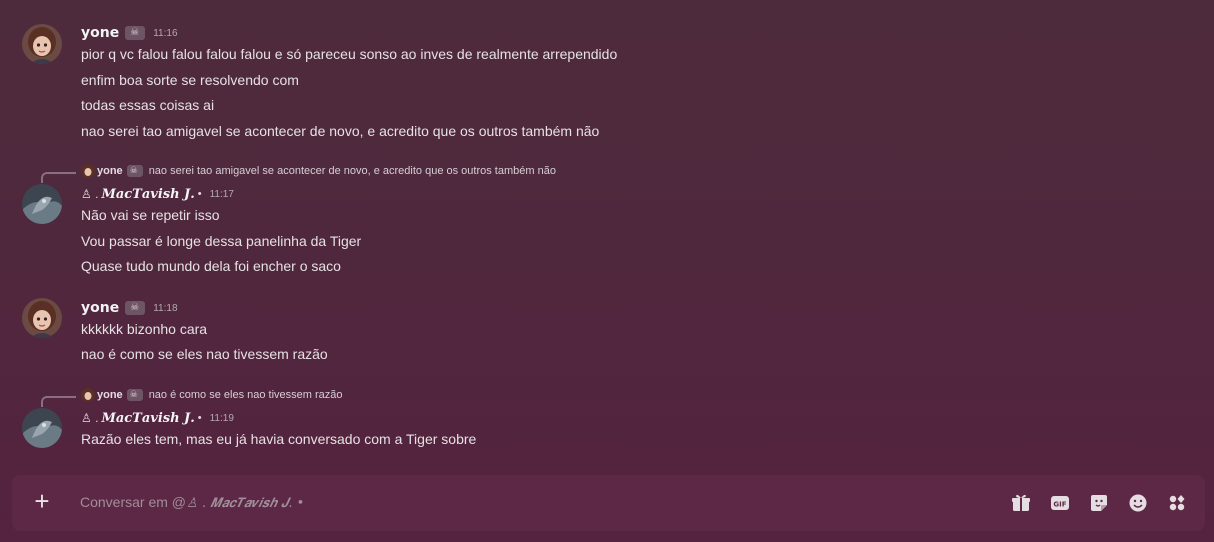  I want to click on message-text: Não vai se repetir isso, so click(150, 215).